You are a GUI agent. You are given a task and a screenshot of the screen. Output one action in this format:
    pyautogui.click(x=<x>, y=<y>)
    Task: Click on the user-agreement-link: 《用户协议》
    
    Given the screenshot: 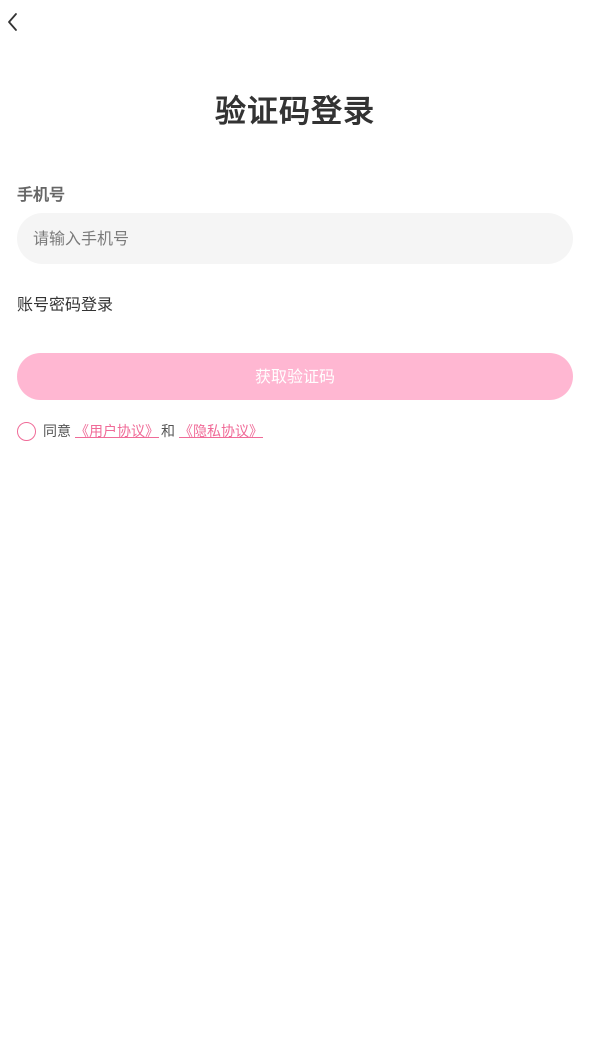 What is the action you would take?
    pyautogui.click(x=115, y=431)
    